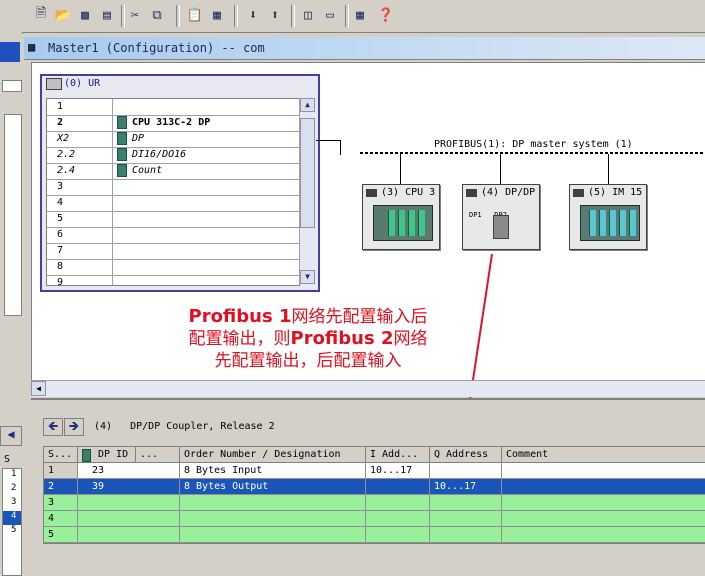 This screenshot has height=576, width=705. Describe the element at coordinates (217, 15) in the screenshot. I see `catalog-icon: ▦` at that location.